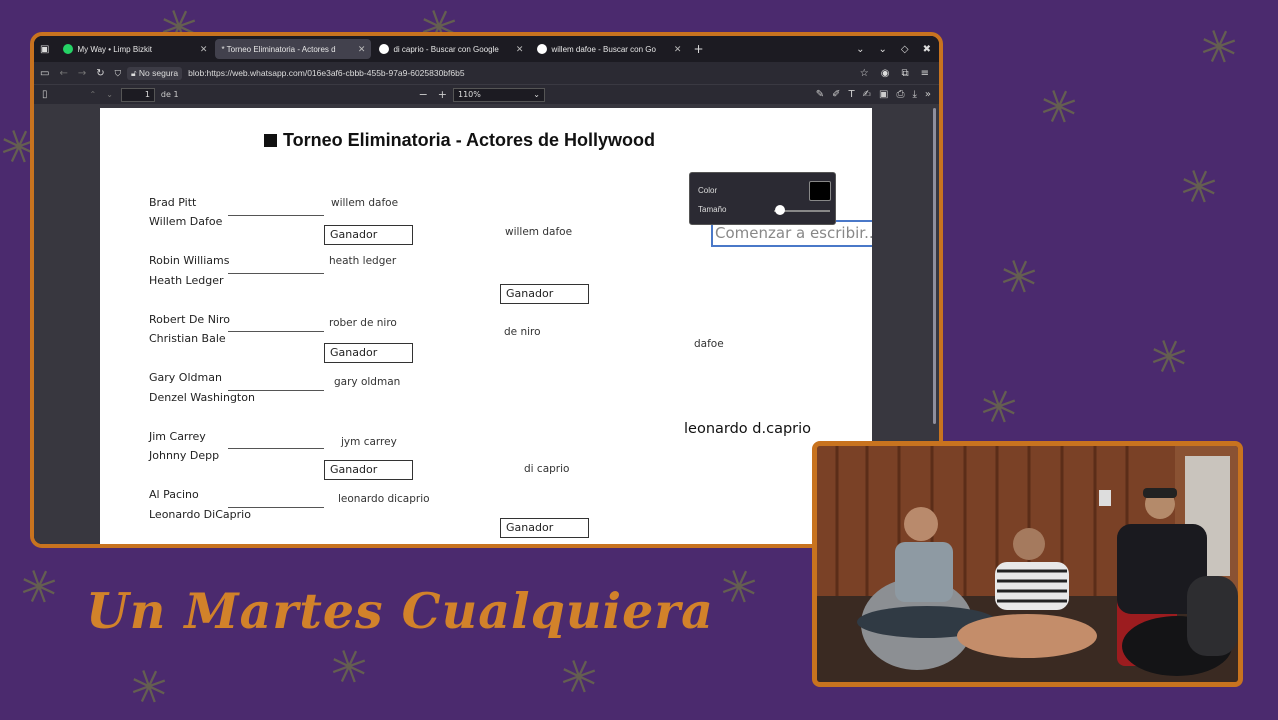 This screenshot has width=1278, height=720. I want to click on tab-willem-dafoe: willem dafoe - Buscar con Go ✕, so click(609, 49).